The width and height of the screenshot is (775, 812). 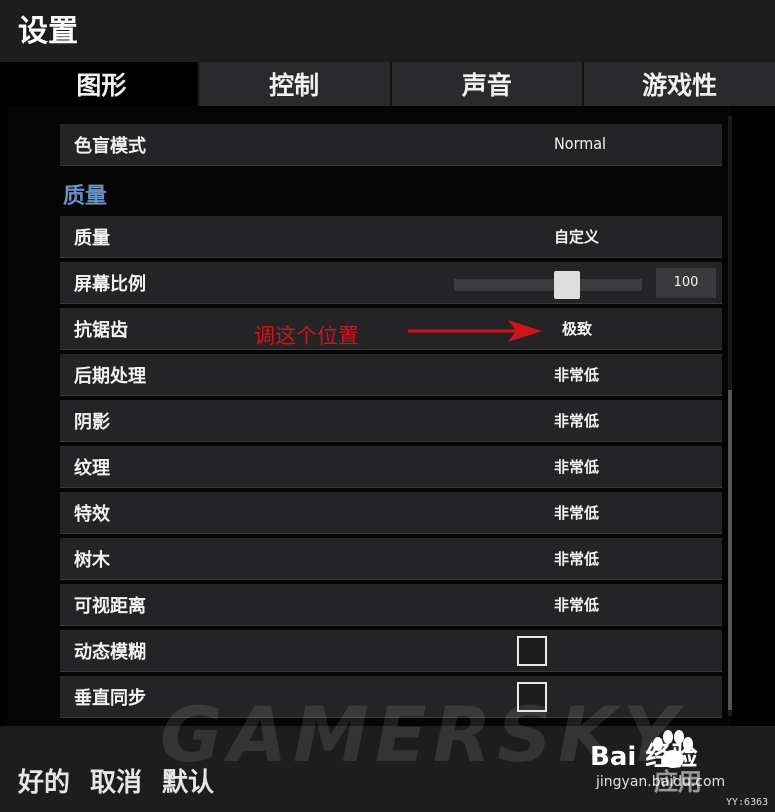 What do you see at coordinates (110, 376) in the screenshot?
I see `setting-label: 后期处理` at bounding box center [110, 376].